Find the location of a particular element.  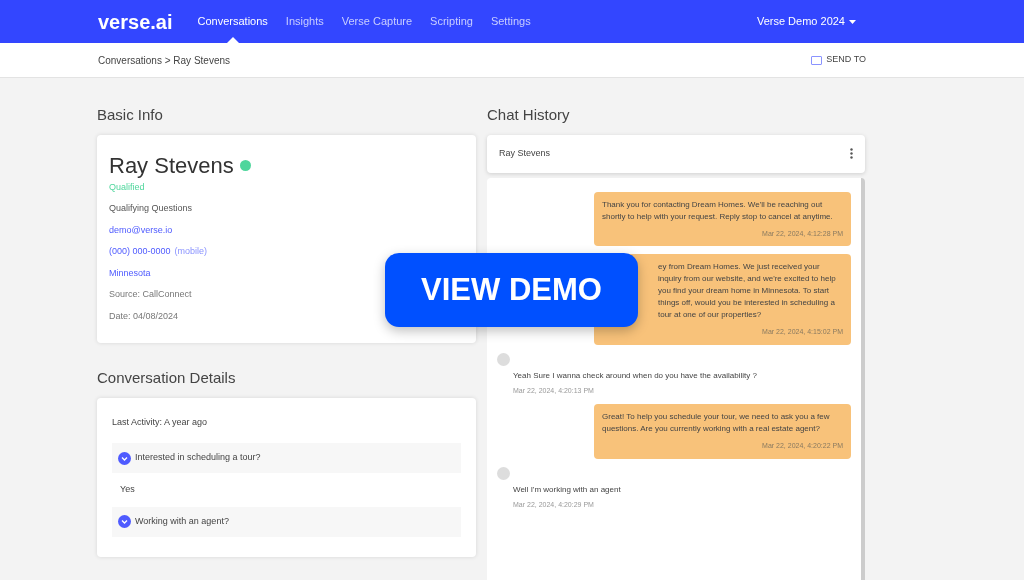

nav-link: Verse Capture is located at coordinates (377, 21).